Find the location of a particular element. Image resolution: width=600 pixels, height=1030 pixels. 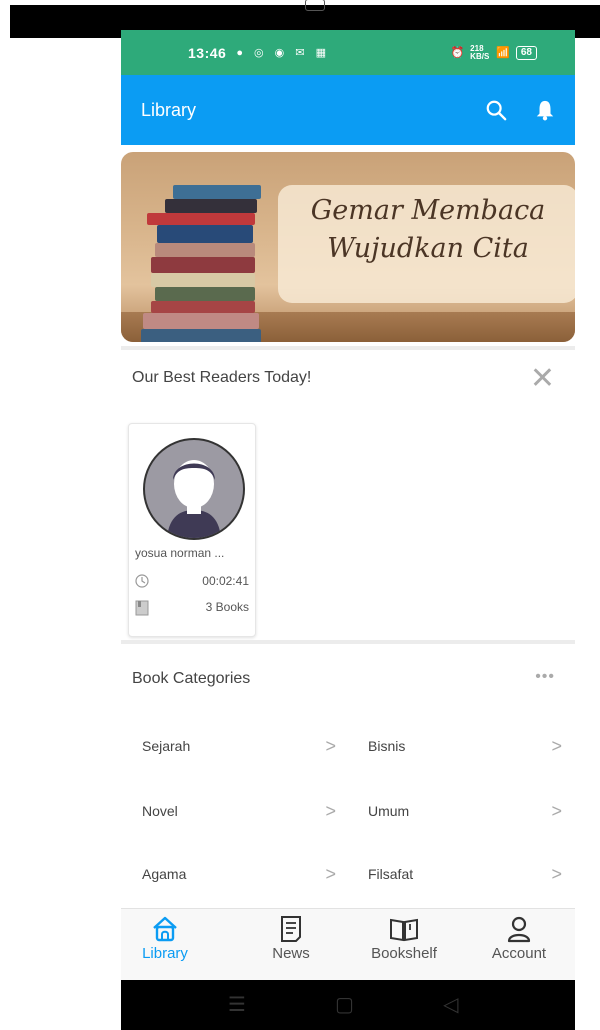

book-icon is located at coordinates (142, 608).